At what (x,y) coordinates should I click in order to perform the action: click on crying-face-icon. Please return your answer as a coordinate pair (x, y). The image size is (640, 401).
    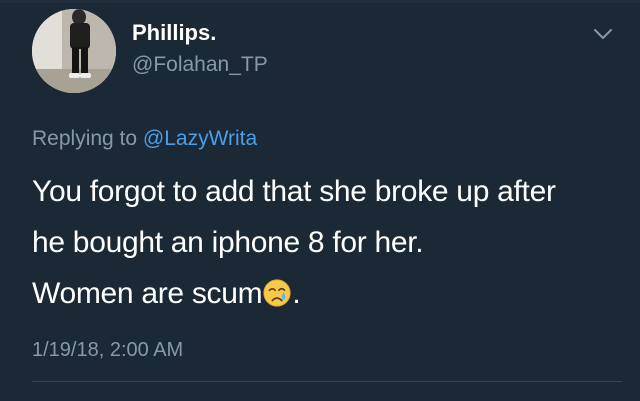
    Looking at the image, I should click on (277, 293).